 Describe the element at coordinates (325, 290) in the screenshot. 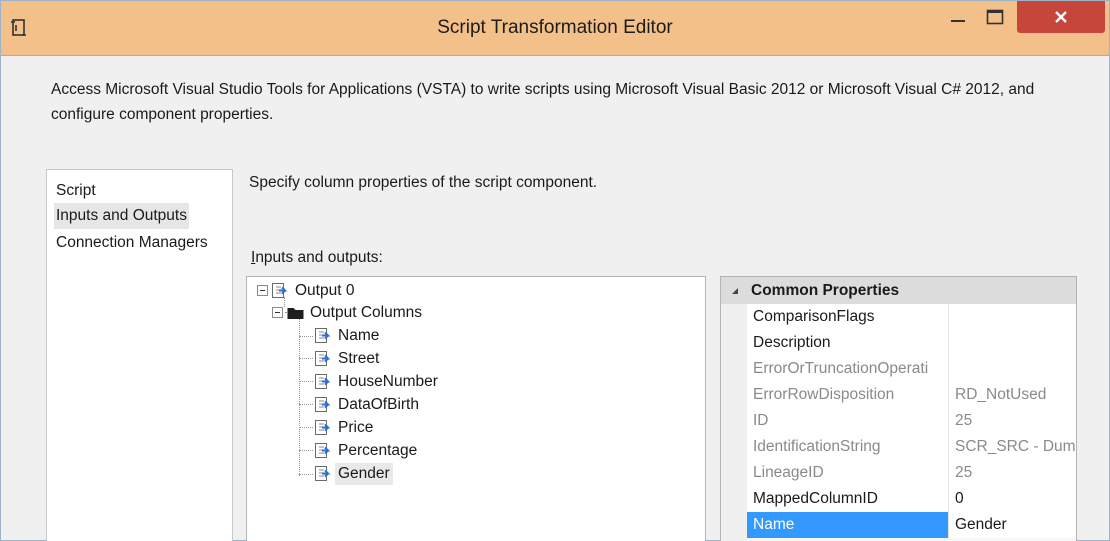

I see `tree-node-label: Output 0` at that location.